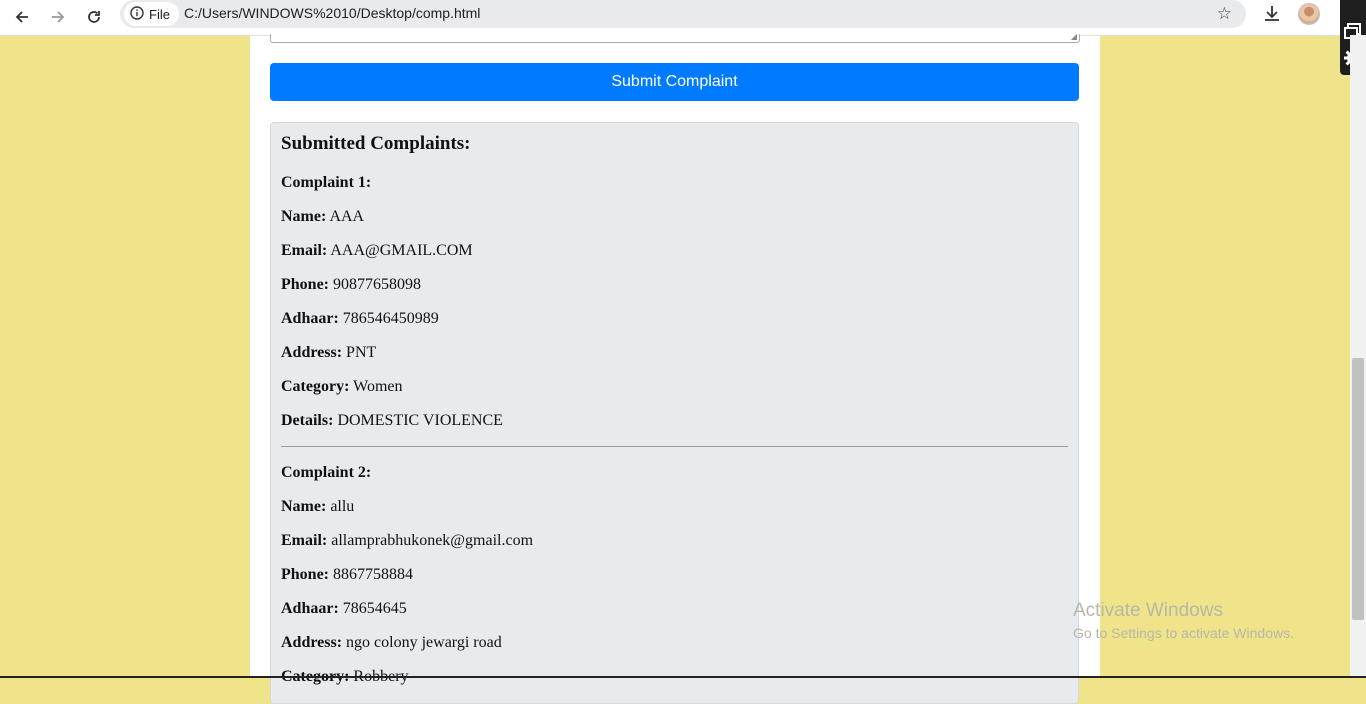 The width and height of the screenshot is (1366, 704). I want to click on profile-avatar, so click(1309, 14).